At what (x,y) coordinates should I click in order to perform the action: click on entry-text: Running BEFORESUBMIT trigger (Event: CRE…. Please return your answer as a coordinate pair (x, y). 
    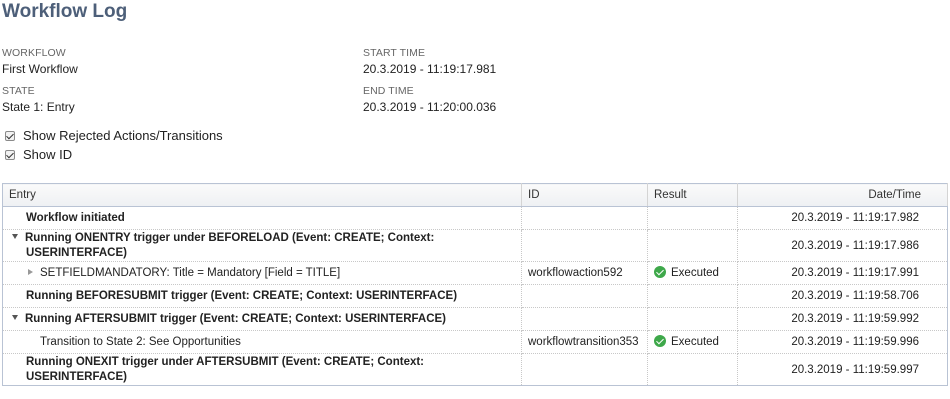
    Looking at the image, I should click on (242, 295).